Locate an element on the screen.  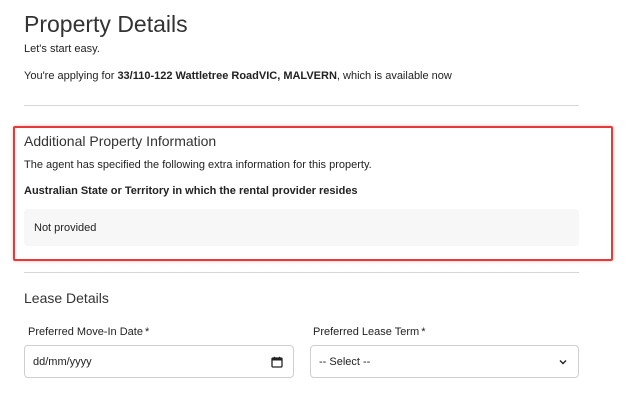
move-in-date-input: dd/mm/yyyy is located at coordinates (159, 361).